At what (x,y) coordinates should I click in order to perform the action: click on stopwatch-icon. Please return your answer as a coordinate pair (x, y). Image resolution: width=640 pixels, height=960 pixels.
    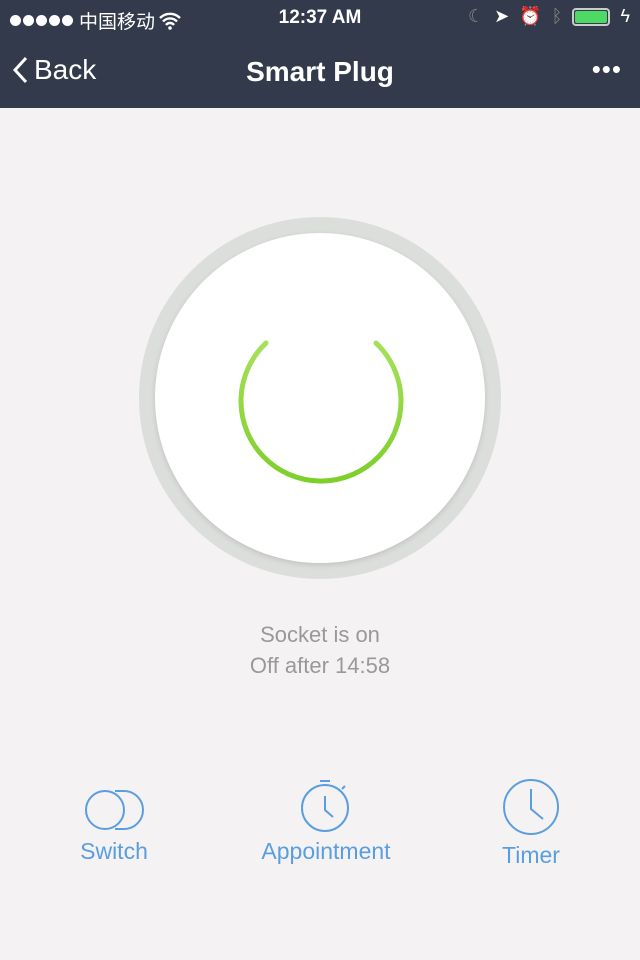
    Looking at the image, I should click on (325, 806).